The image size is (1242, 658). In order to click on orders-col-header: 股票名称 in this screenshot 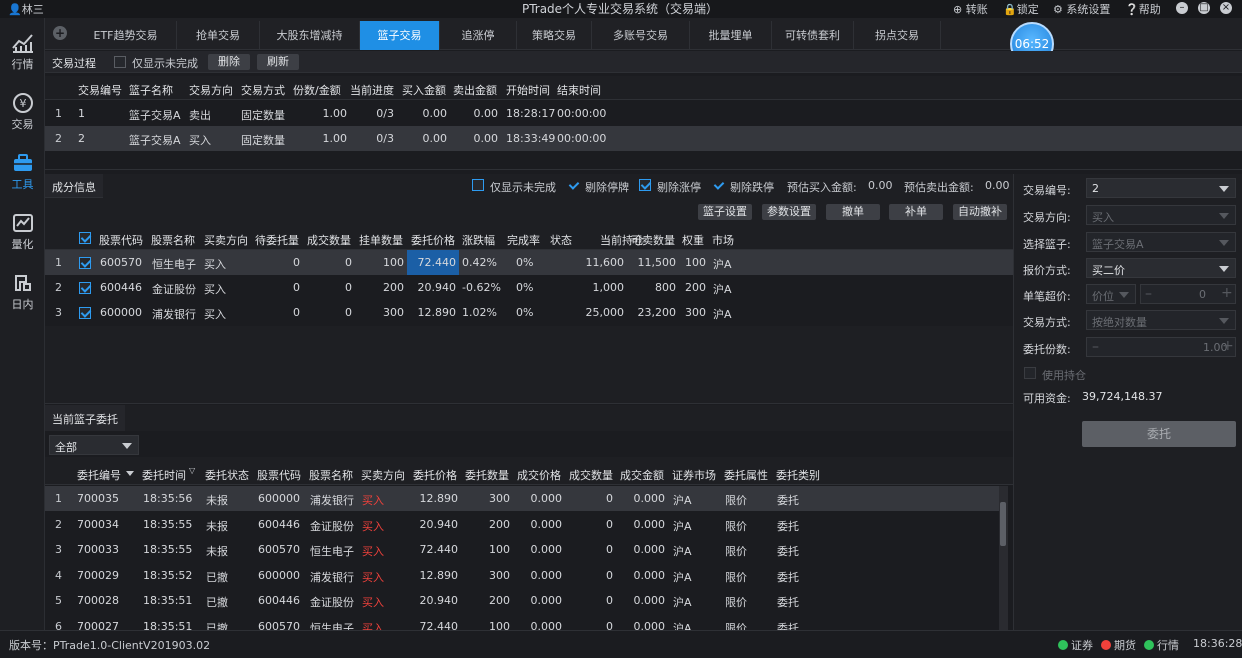, I will do `click(331, 475)`.